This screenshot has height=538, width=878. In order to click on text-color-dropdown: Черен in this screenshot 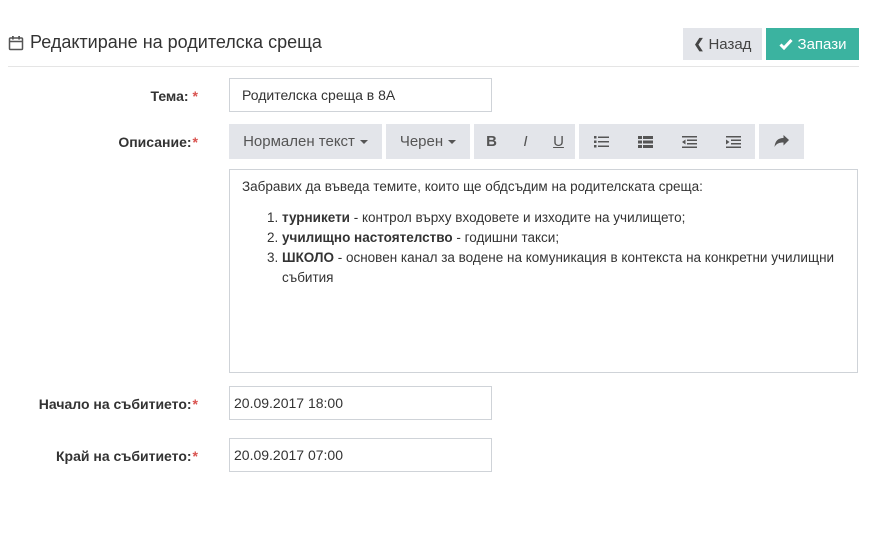, I will do `click(428, 141)`.